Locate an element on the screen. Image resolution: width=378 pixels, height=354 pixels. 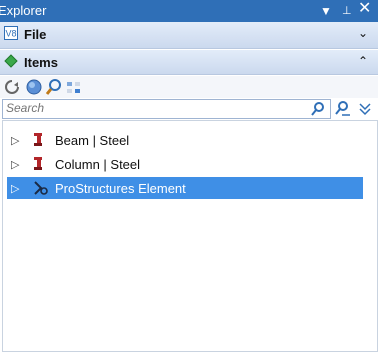
expand-options-icon is located at coordinates (365, 109).